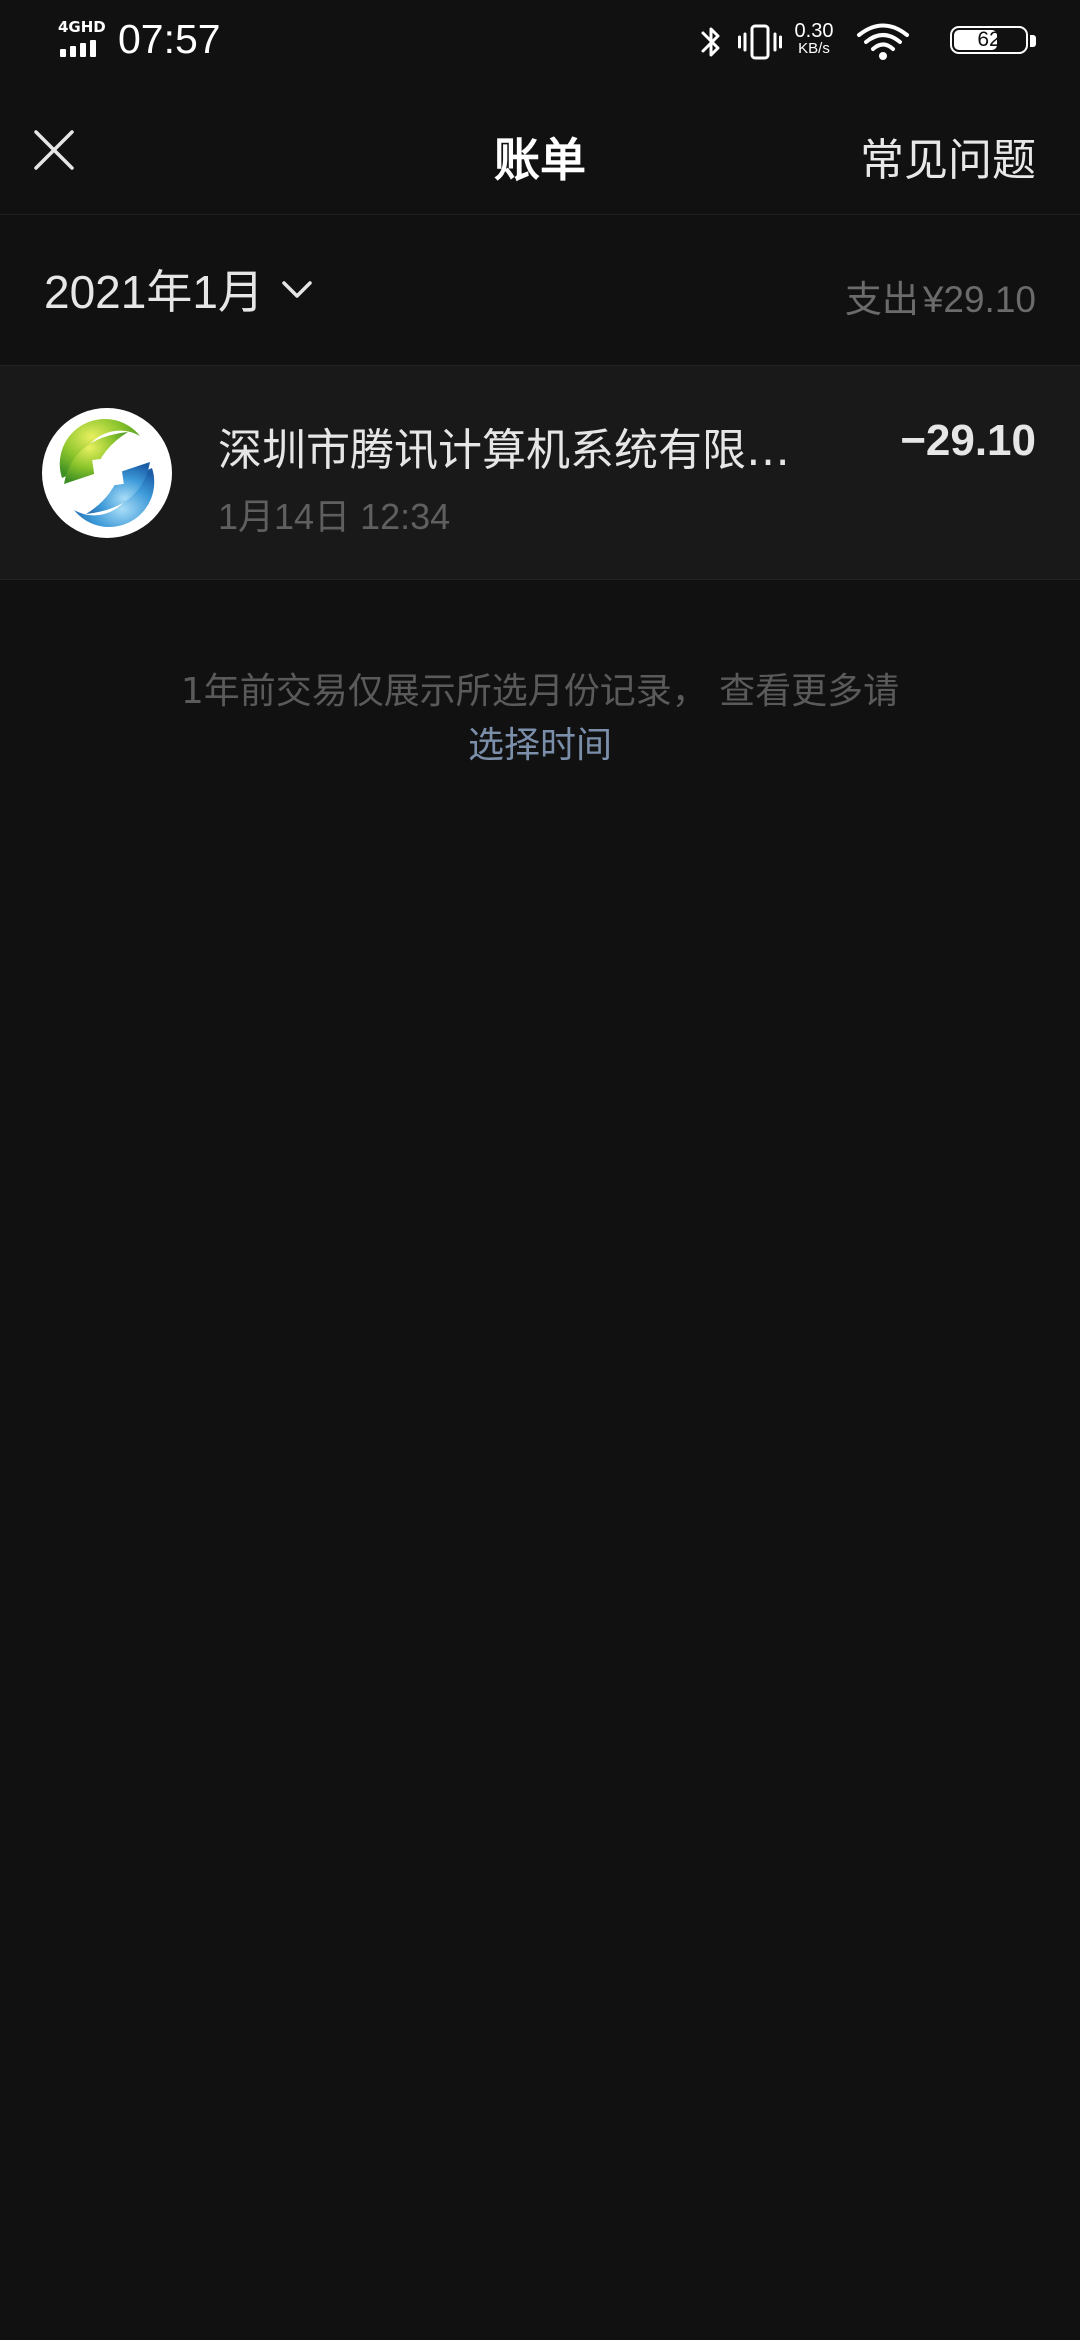  What do you see at coordinates (540, 691) in the screenshot?
I see `history-note-text: 1年前交易仅展示所选月份记录， 查看更多请` at bounding box center [540, 691].